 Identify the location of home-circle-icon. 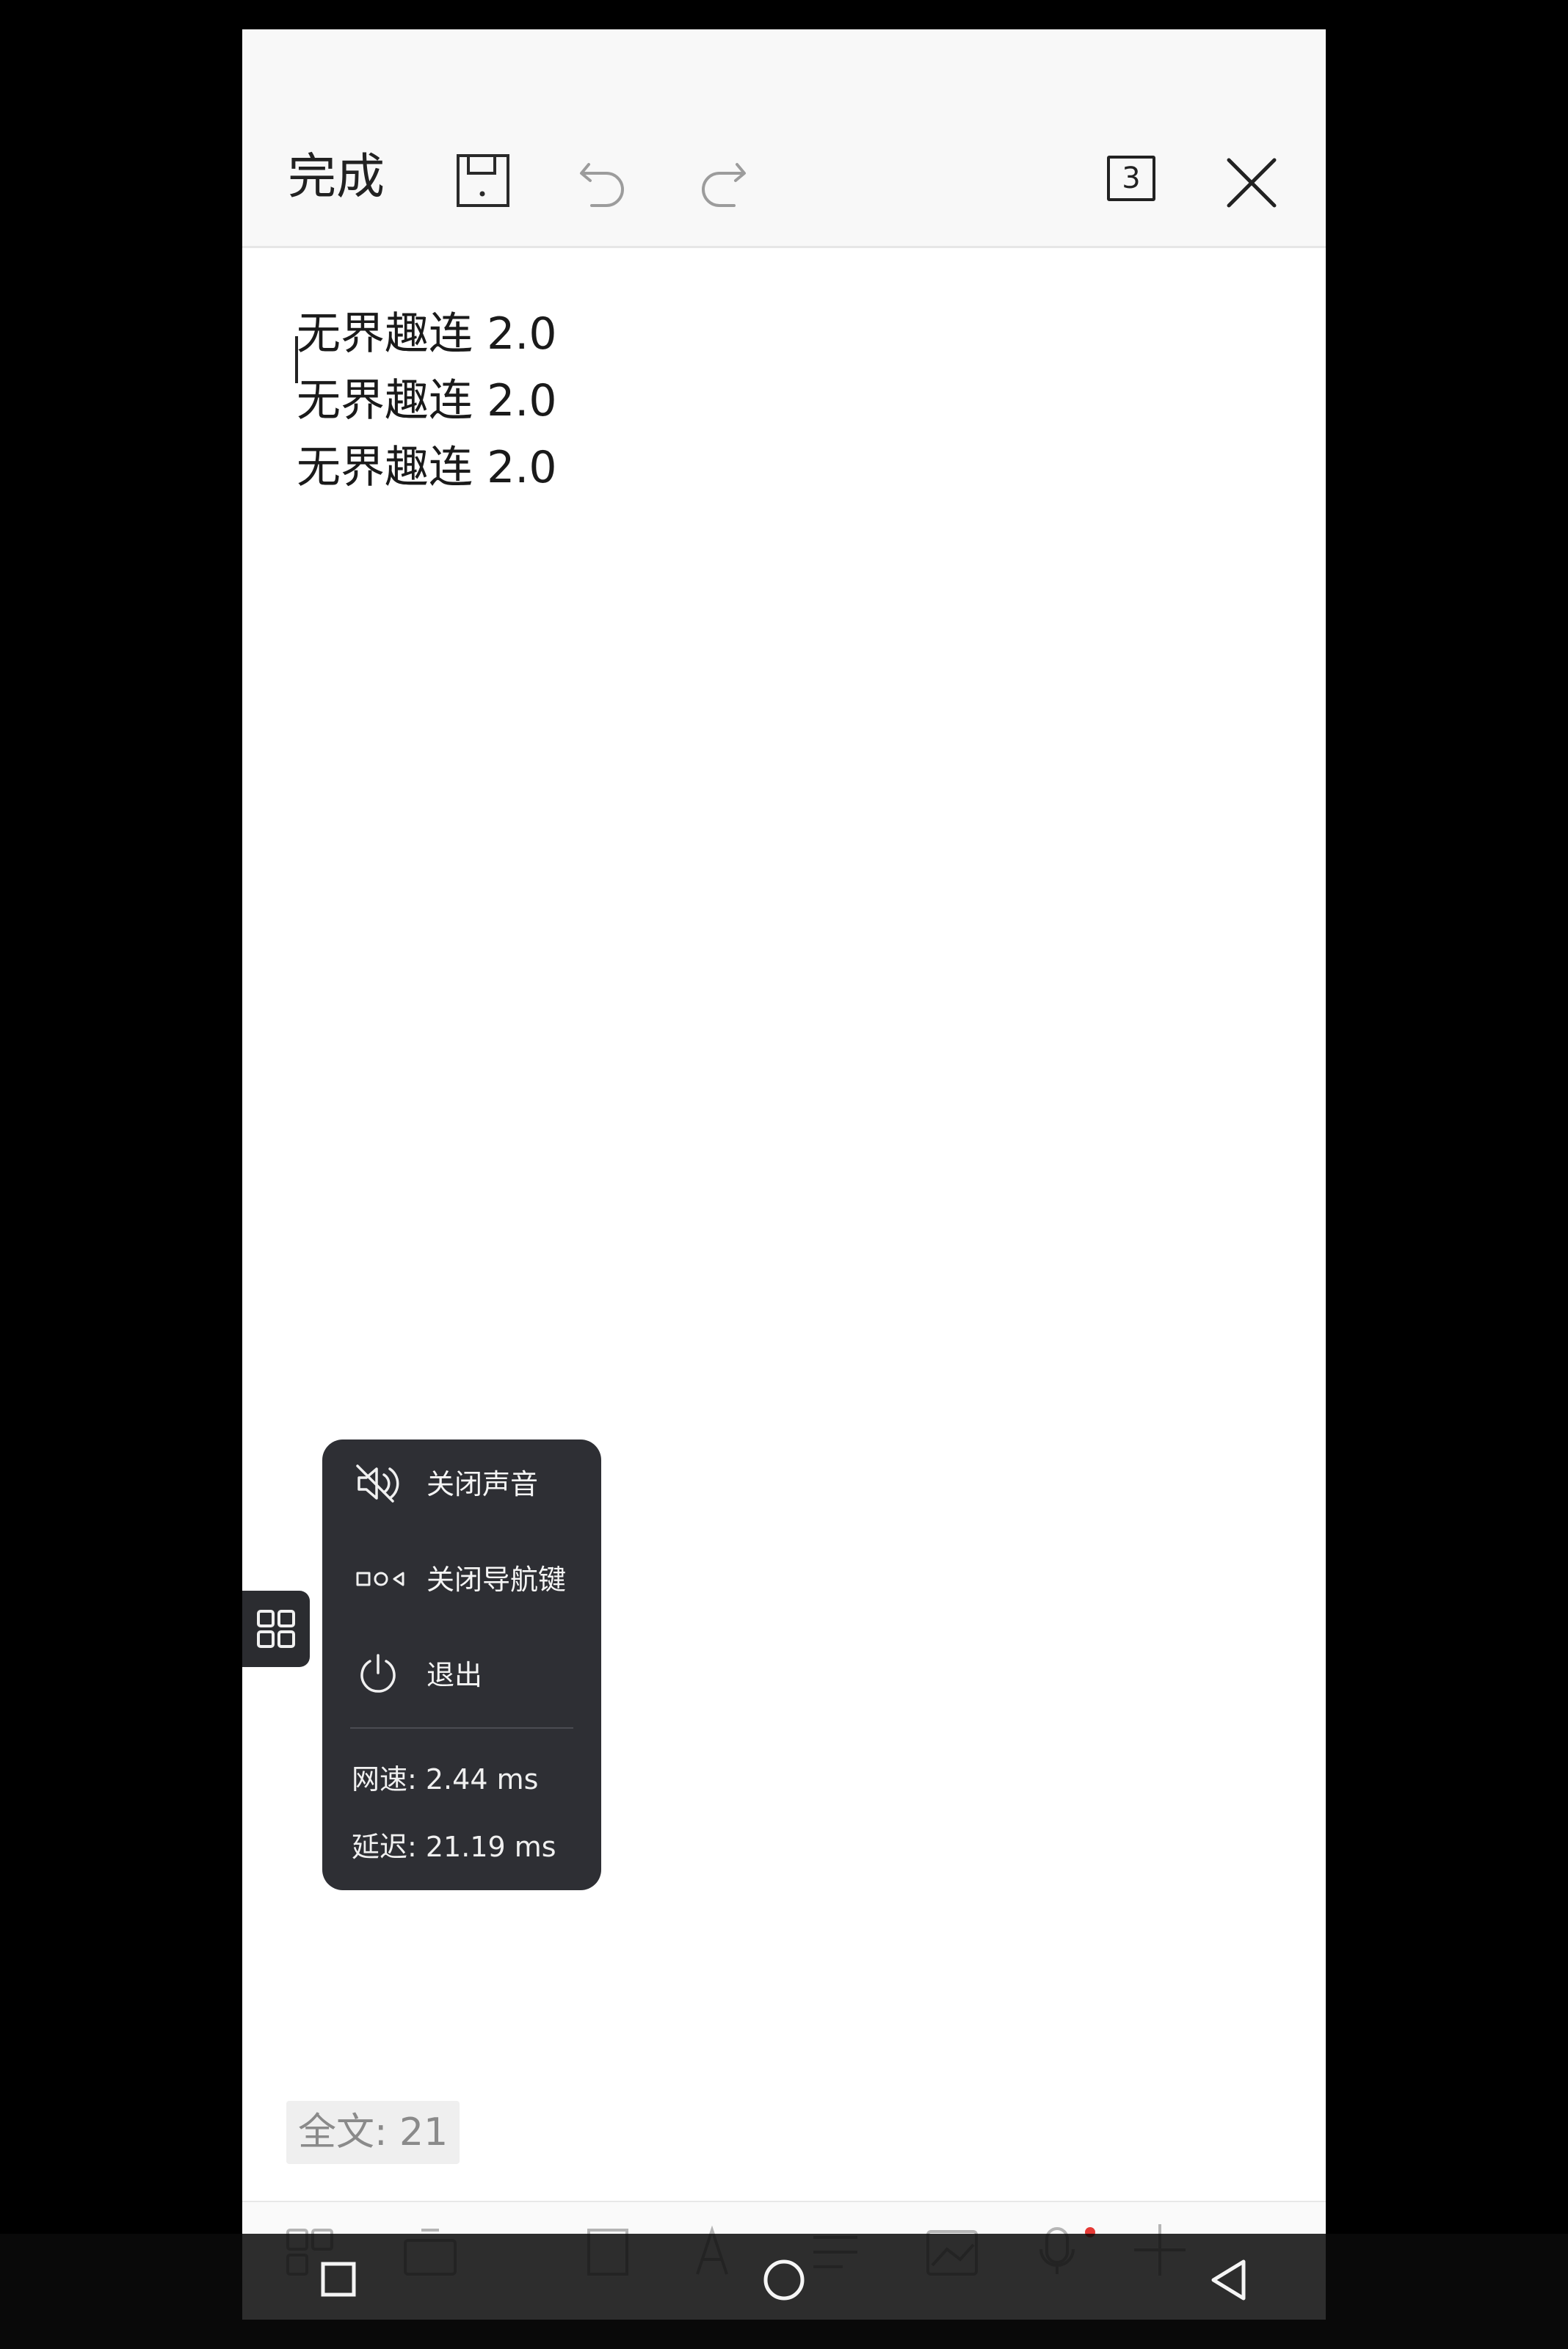
(784, 2280).